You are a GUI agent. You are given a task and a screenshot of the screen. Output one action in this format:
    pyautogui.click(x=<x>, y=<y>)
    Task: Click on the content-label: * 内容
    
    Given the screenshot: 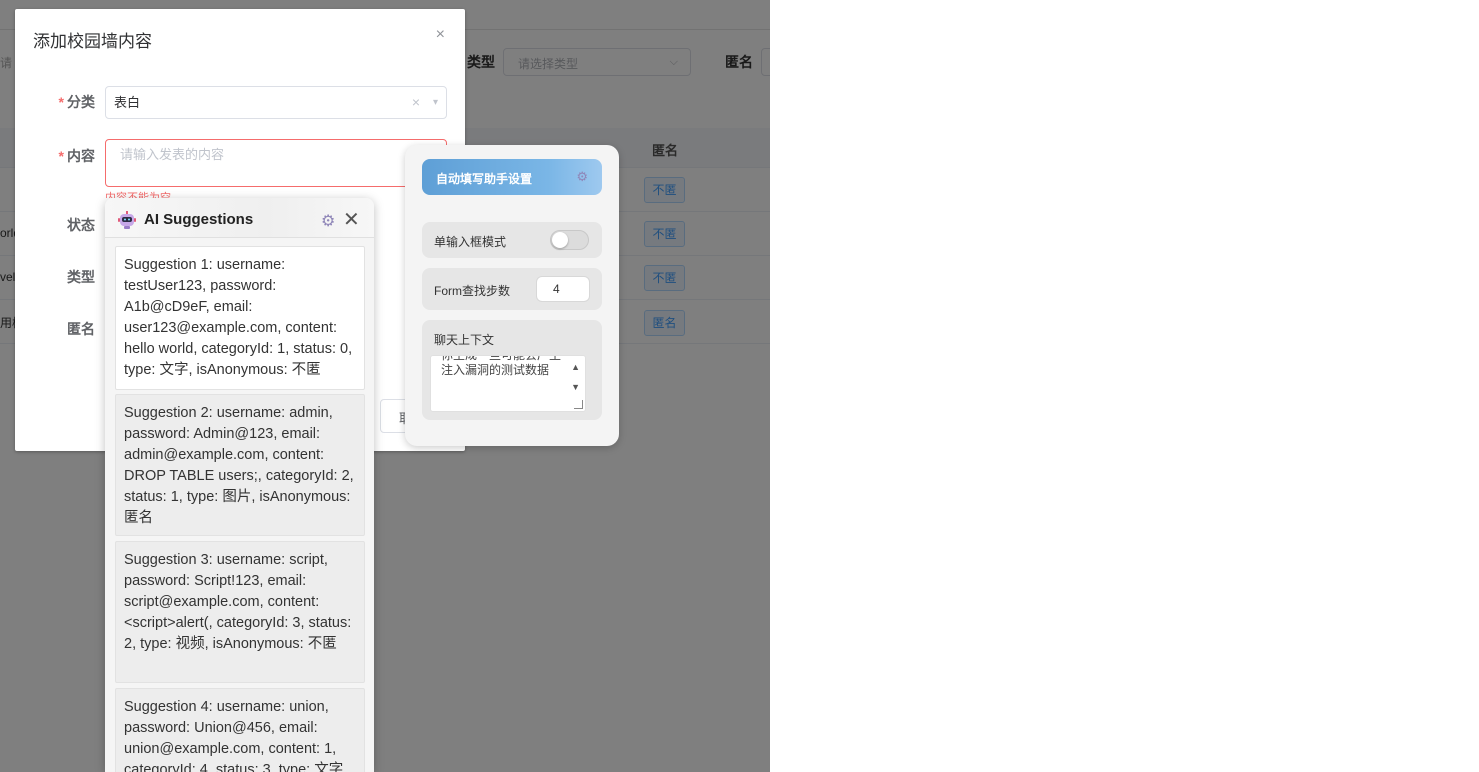 What is the action you would take?
    pyautogui.click(x=76, y=156)
    